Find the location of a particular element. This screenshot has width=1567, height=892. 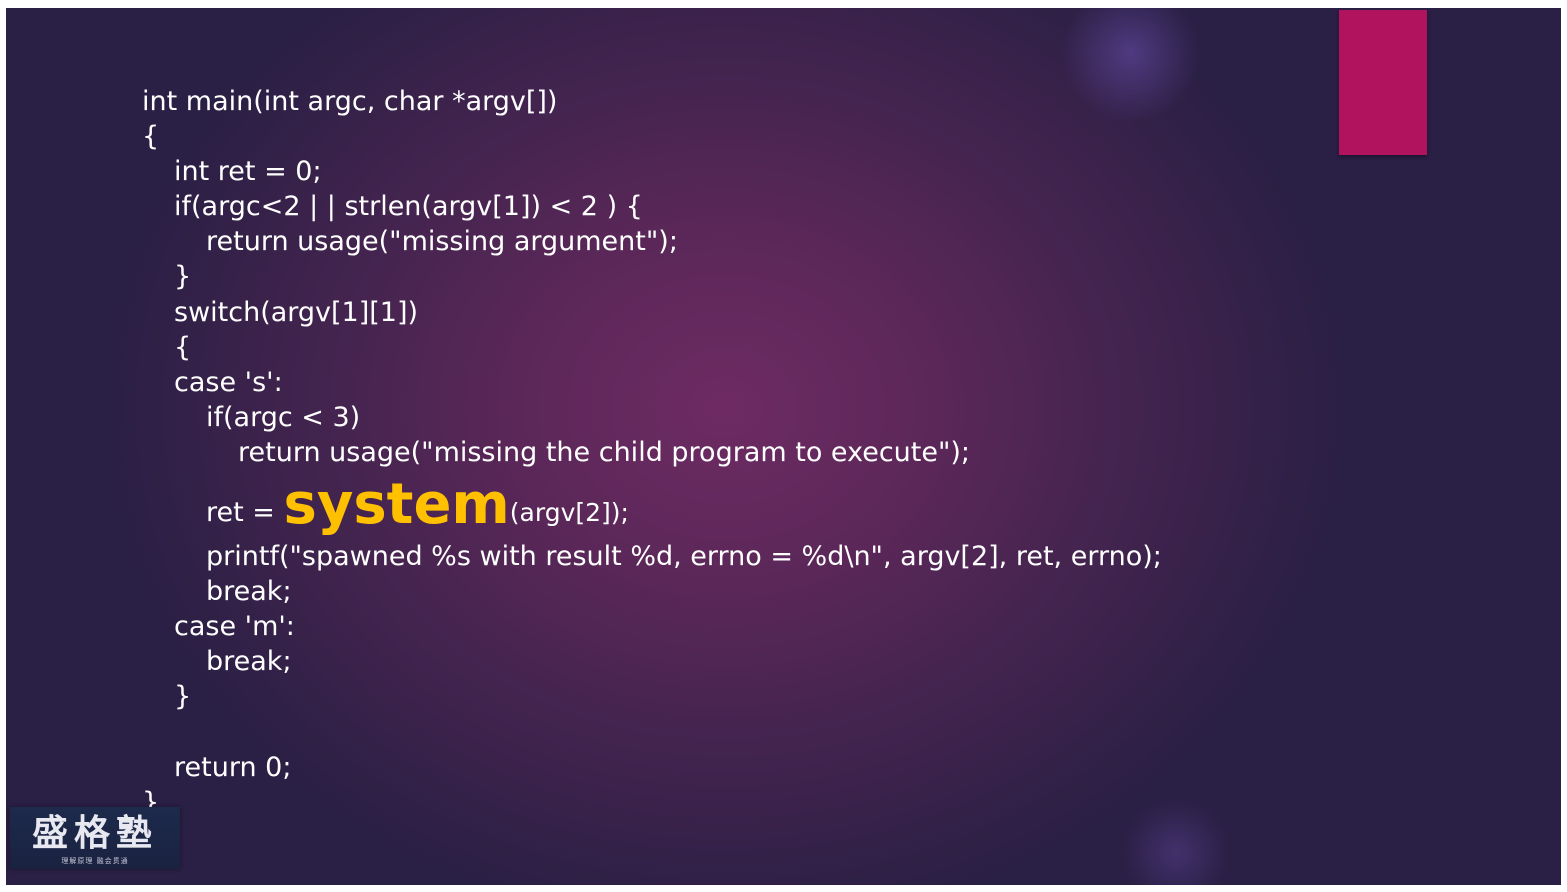

code-segment: (argv[2]); is located at coordinates (569, 513).